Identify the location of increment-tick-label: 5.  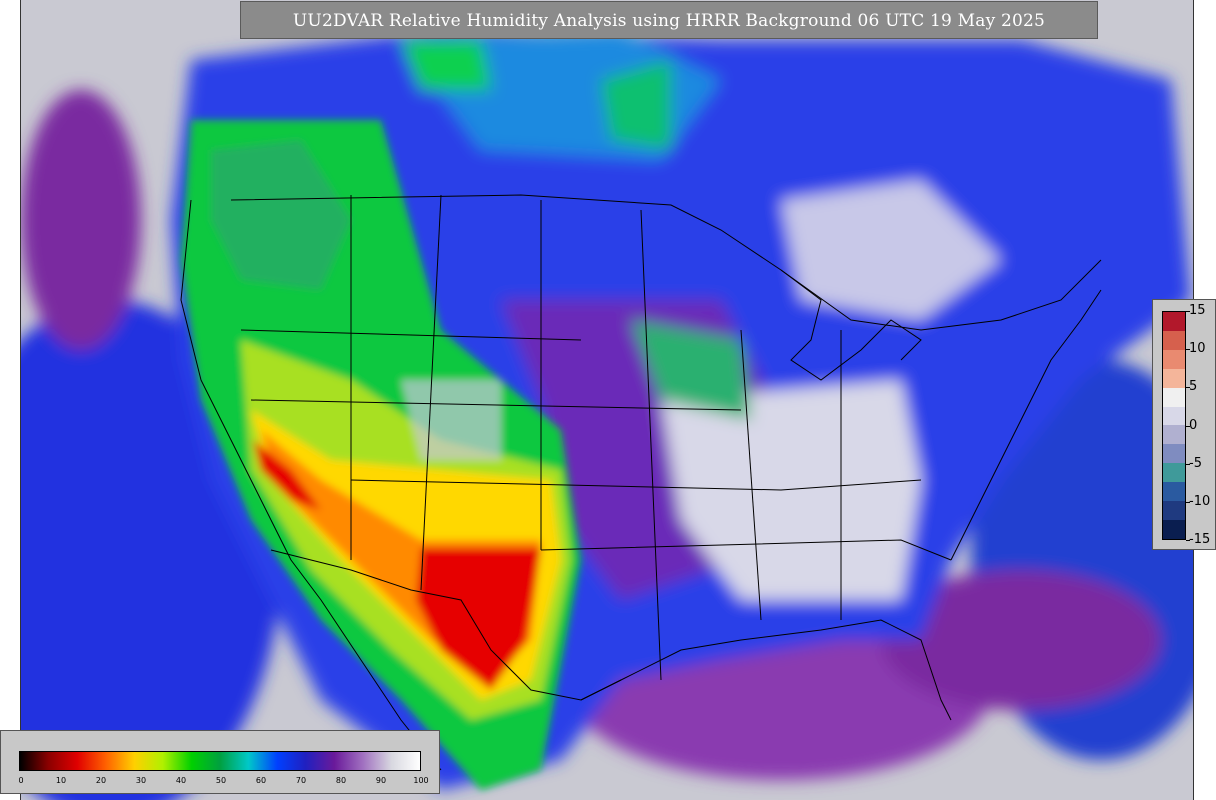
(1193, 387).